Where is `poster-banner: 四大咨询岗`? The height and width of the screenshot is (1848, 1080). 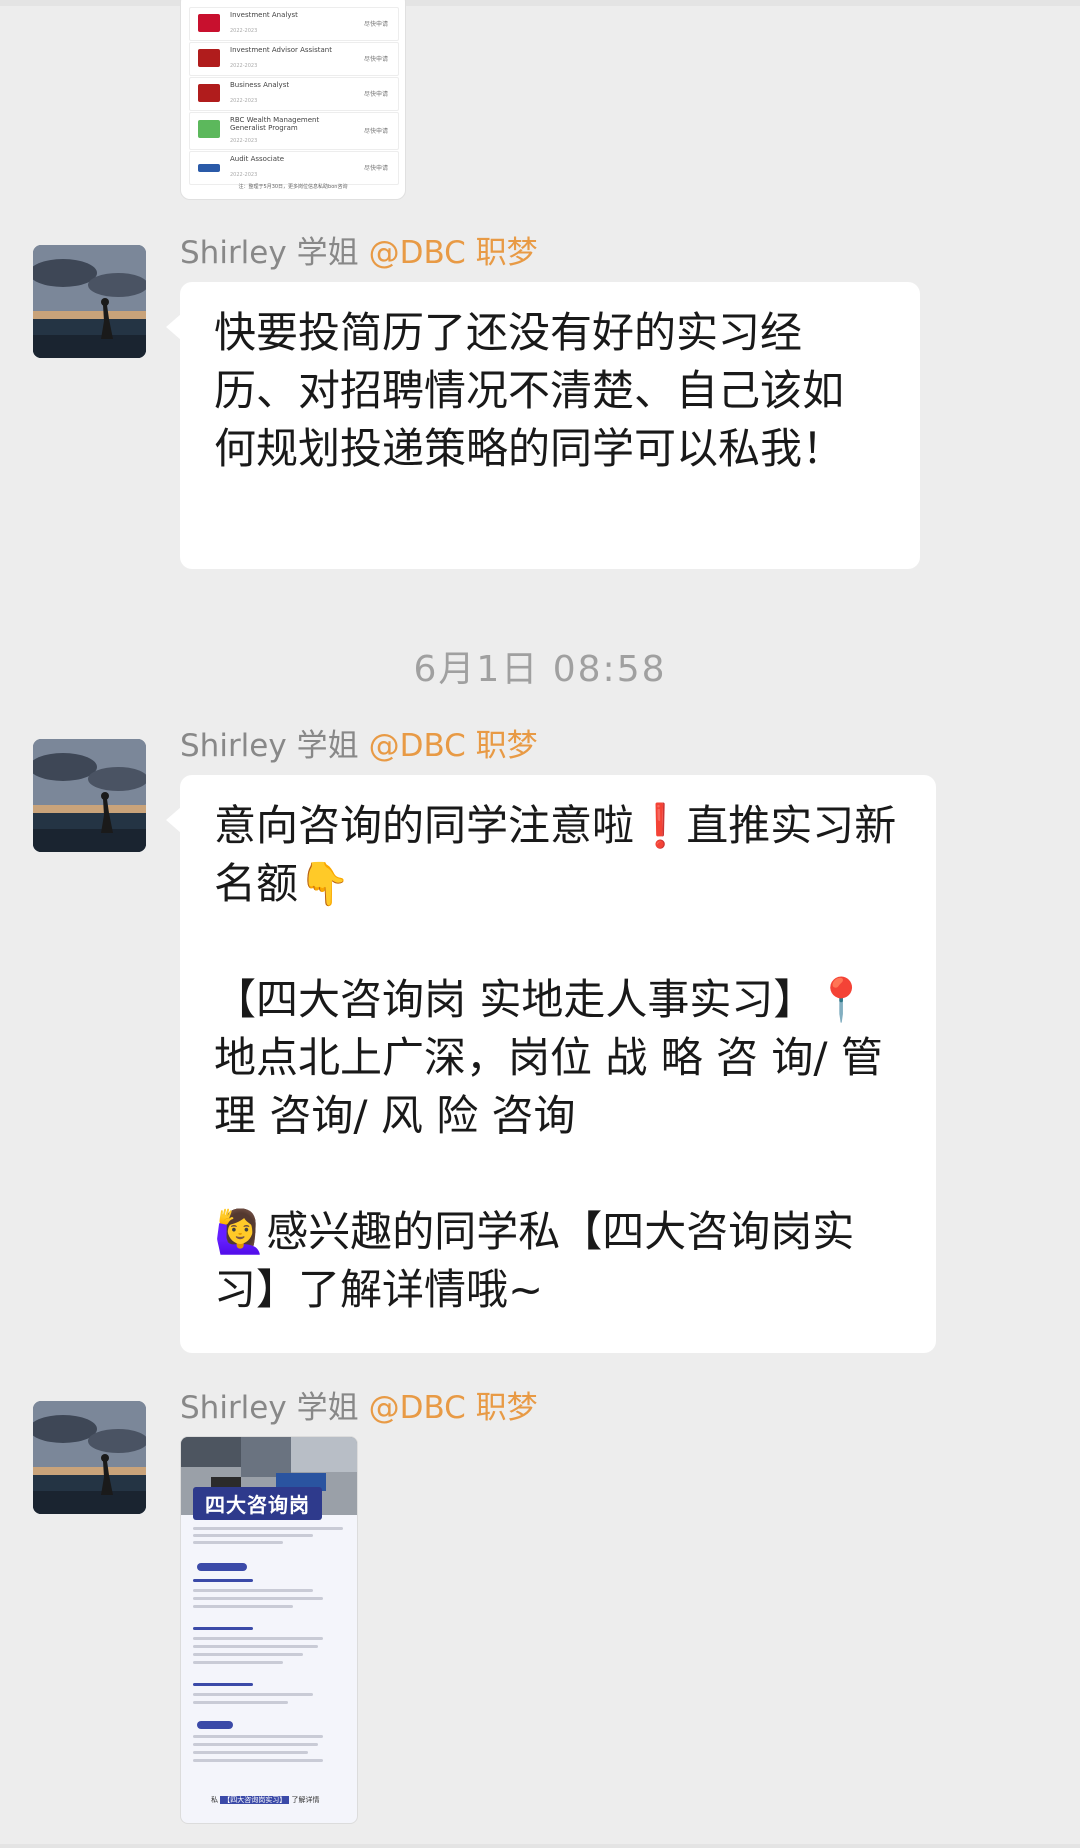 poster-banner: 四大咨询岗 is located at coordinates (257, 1503).